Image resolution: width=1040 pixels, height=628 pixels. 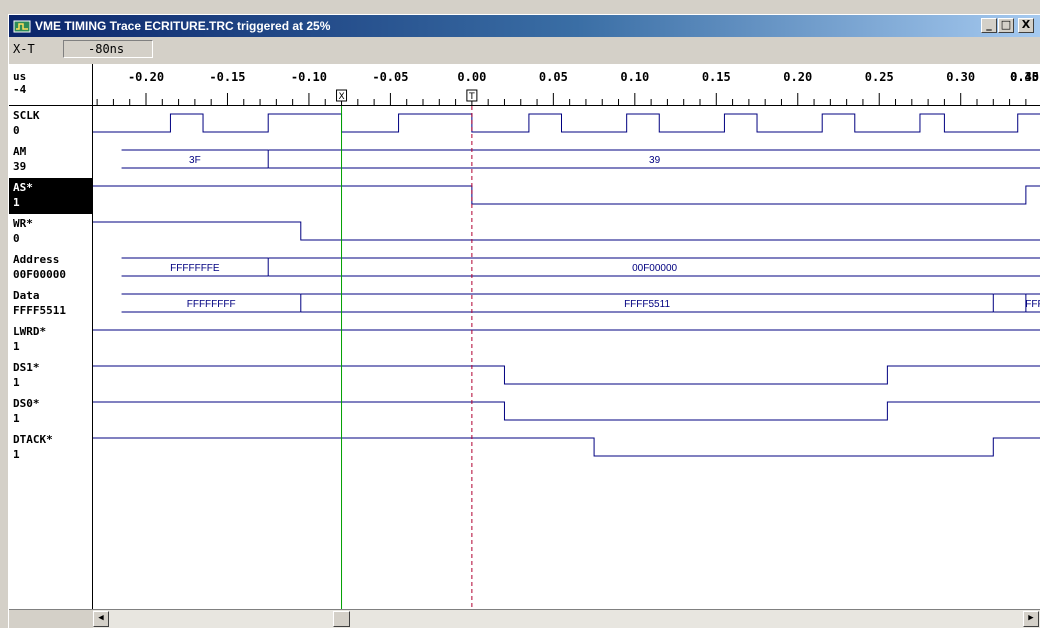 I want to click on minimize-button: _, so click(x=989, y=25).